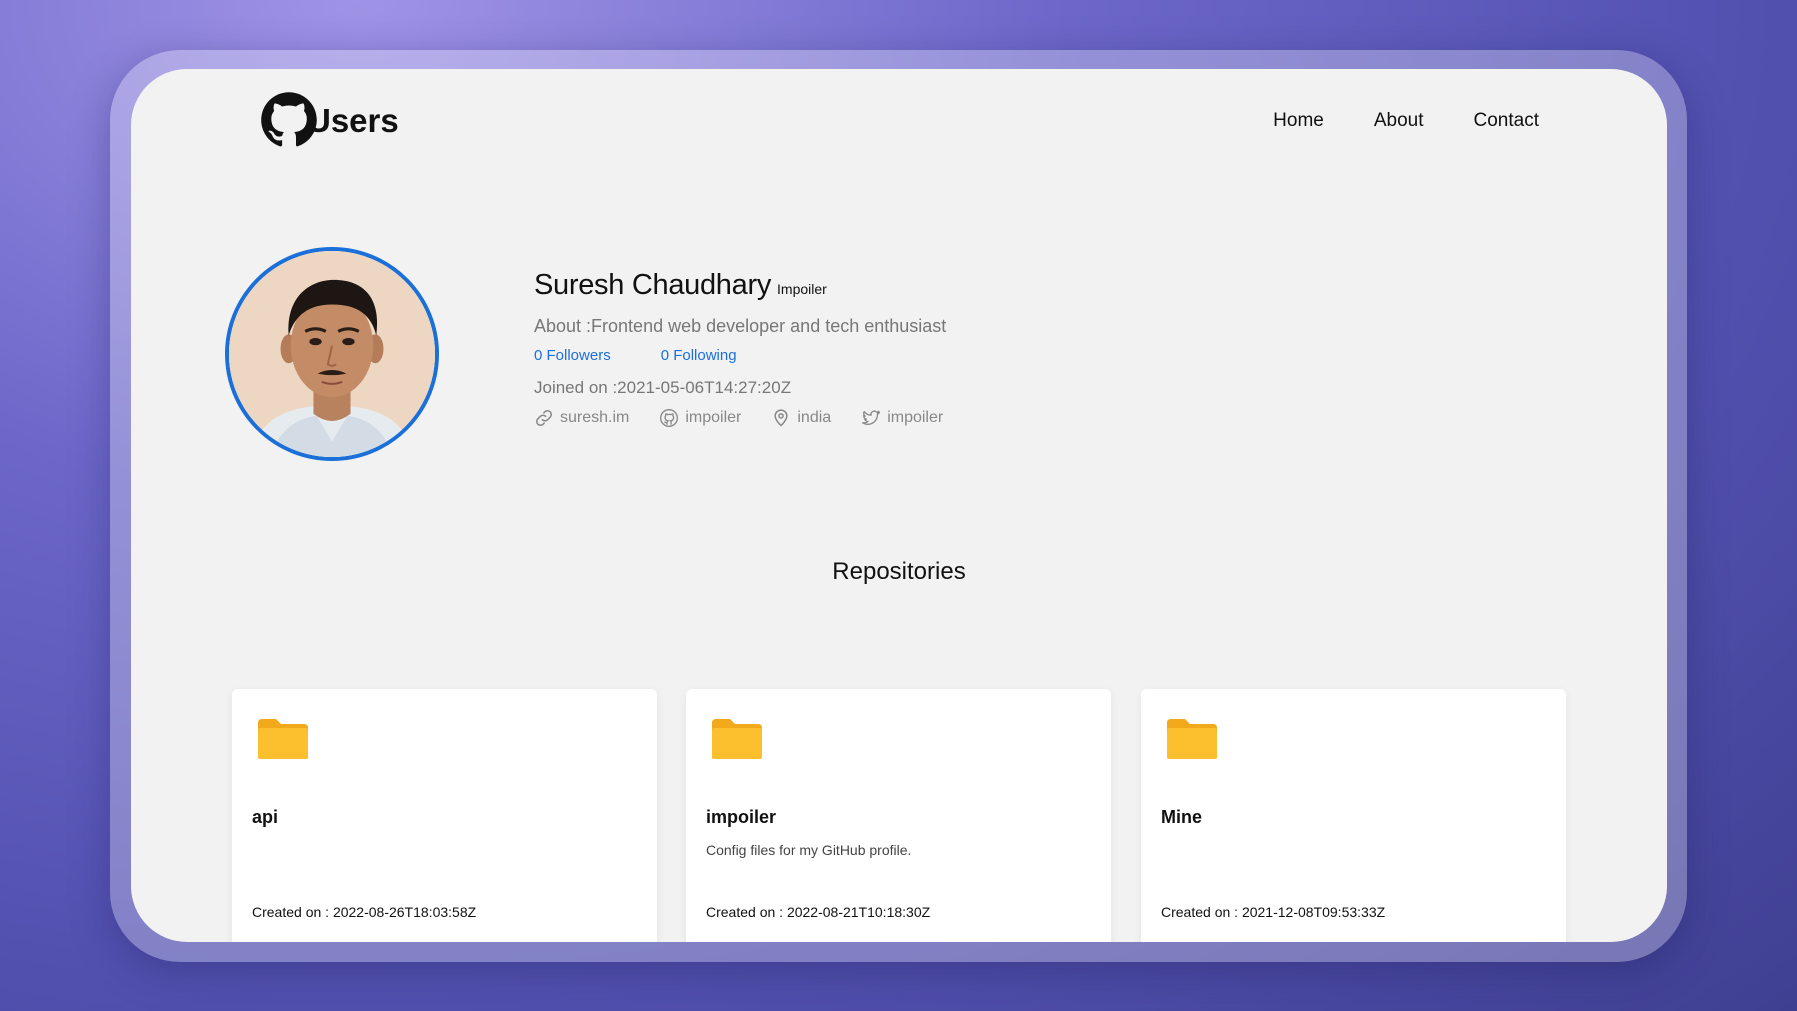 The image size is (1797, 1011). What do you see at coordinates (1399, 121) in the screenshot?
I see `nav-about: About` at bounding box center [1399, 121].